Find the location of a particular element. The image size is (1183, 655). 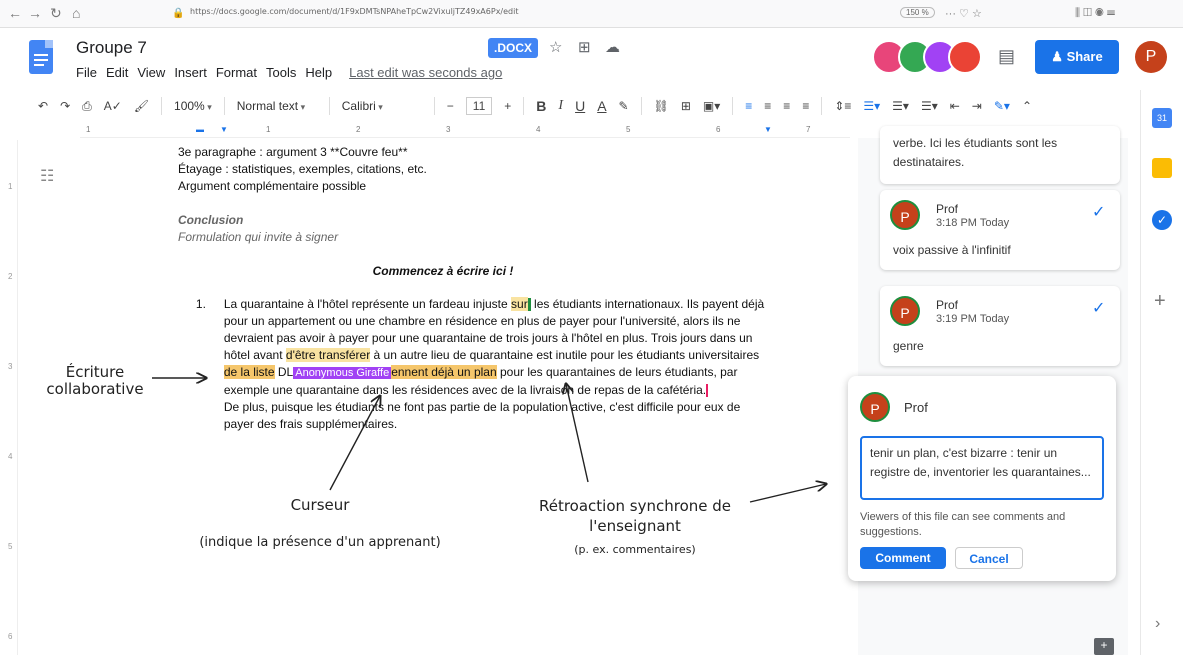

add-addon-icon: + is located at coordinates (1160, 301).